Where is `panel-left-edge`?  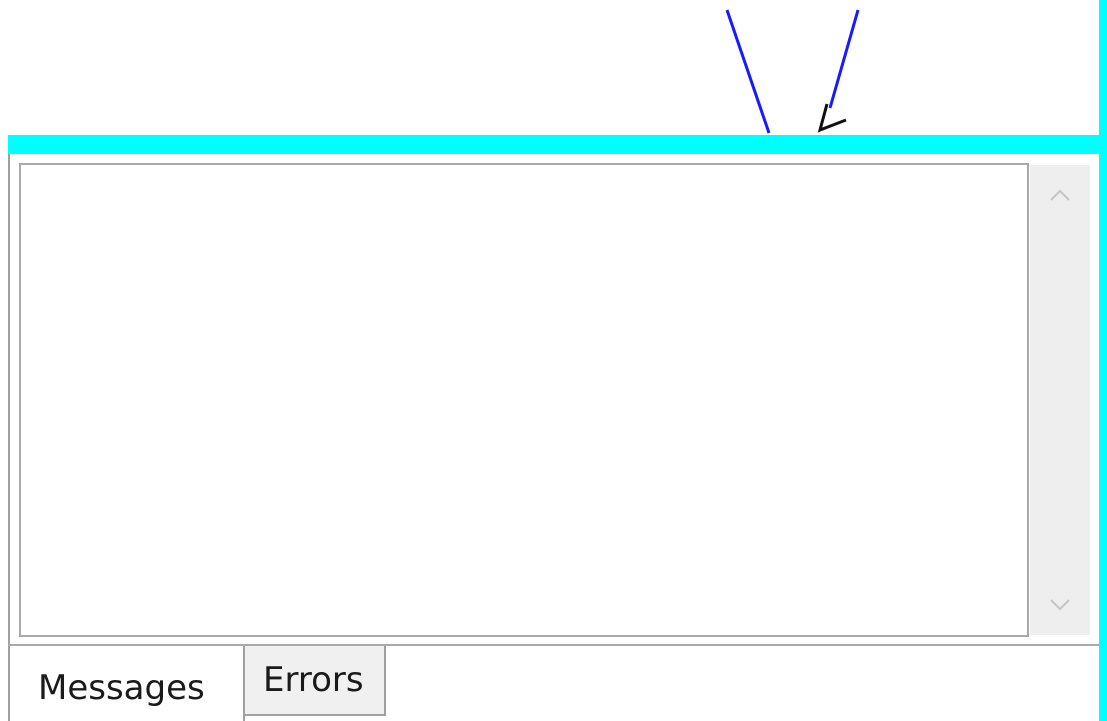 panel-left-edge is located at coordinates (9, 437).